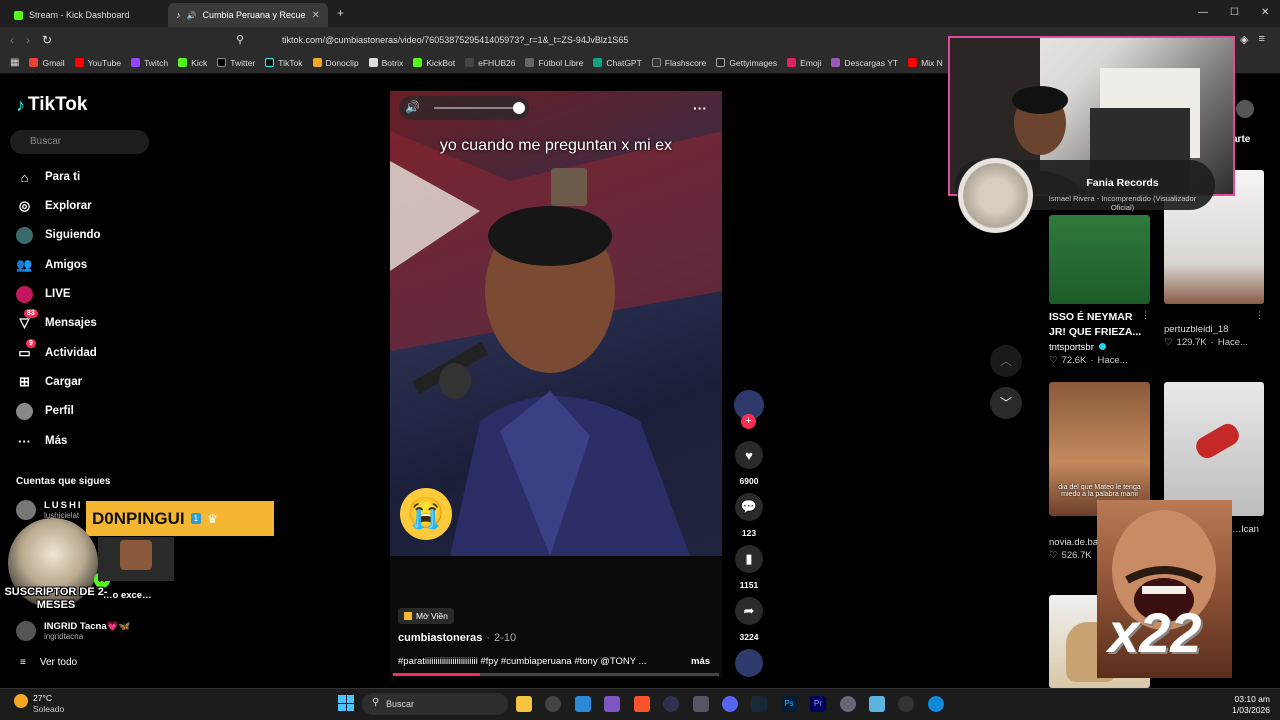 Image resolution: width=1280 pixels, height=720 pixels. I want to click on nav-mensajes: ▽ 83 Mensajes, so click(56, 321).